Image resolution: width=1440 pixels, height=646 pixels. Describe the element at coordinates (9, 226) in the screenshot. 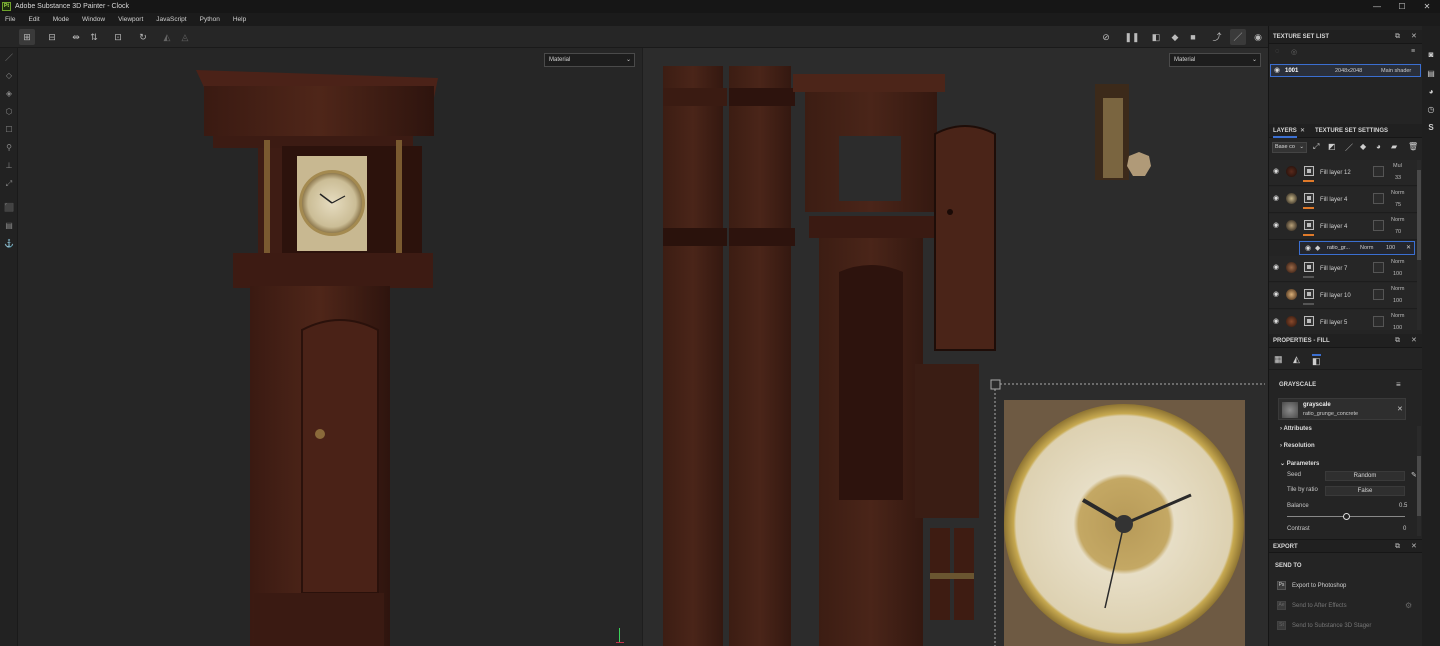

I see `bake-tool-icon: ▤` at that location.